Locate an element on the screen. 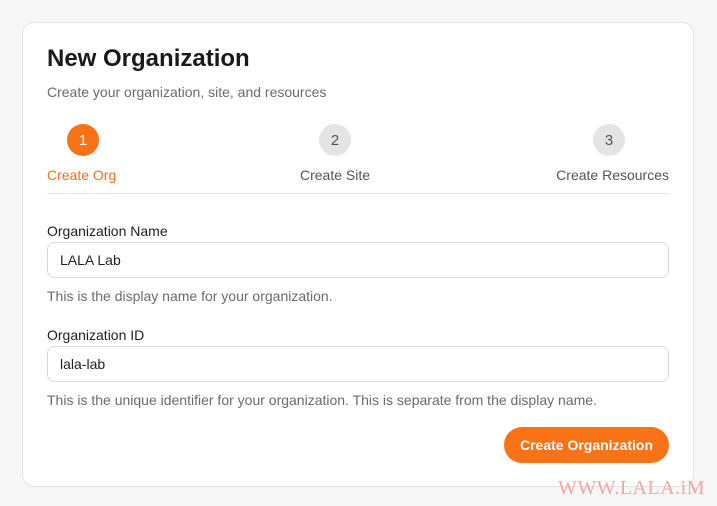 This screenshot has width=717, height=506. step-create-resources: 3 Create Resources is located at coordinates (612, 153).